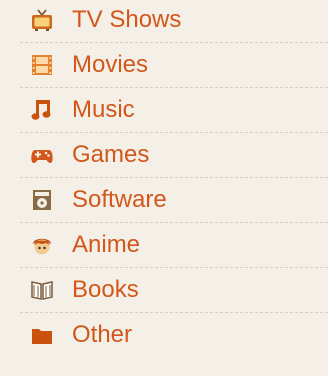 This screenshot has height=376, width=328. I want to click on folder-icon, so click(42, 335).